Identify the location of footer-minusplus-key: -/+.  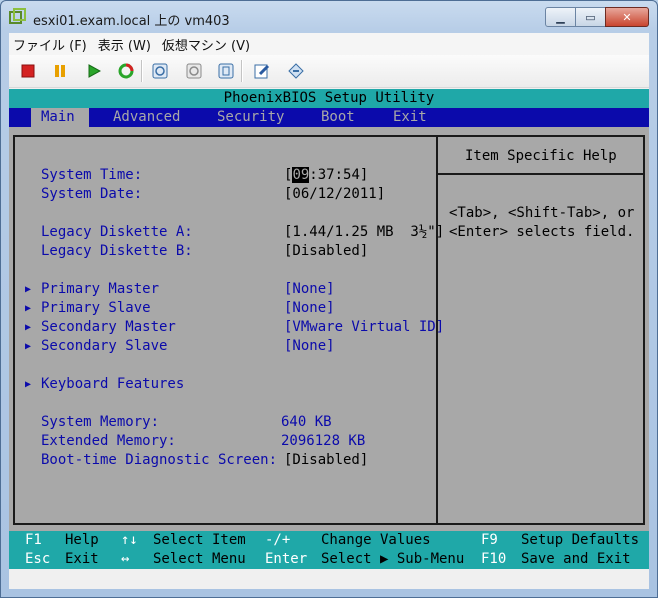
(278, 540).